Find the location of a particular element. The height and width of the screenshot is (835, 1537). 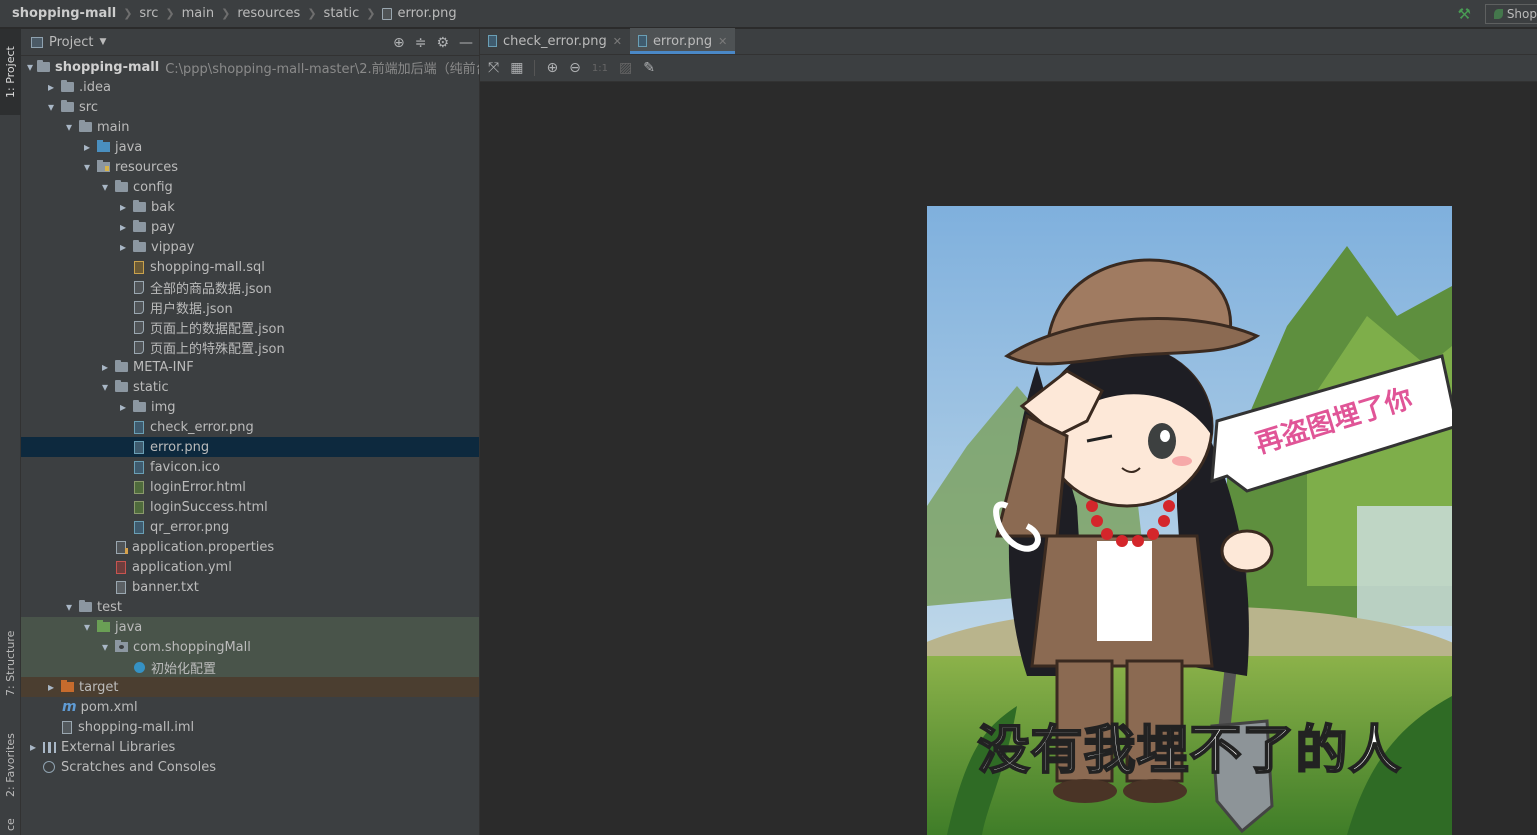

tree-item: ▾ config is located at coordinates (250, 187).